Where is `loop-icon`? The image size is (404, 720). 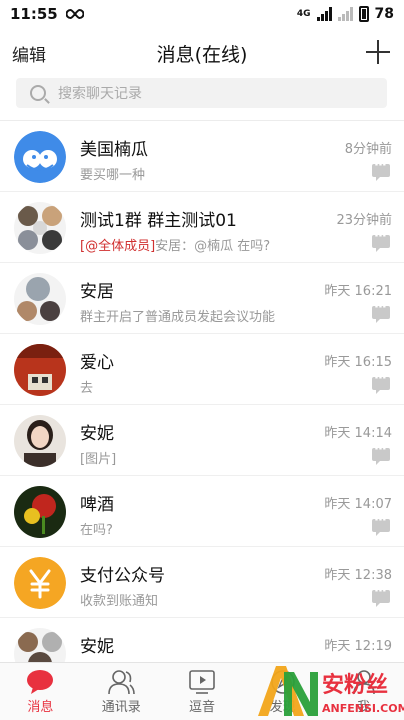 loop-icon is located at coordinates (74, 14).